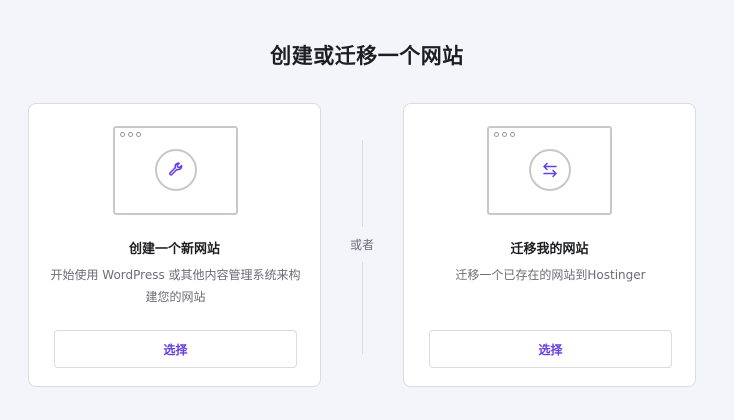 The height and width of the screenshot is (420, 734). What do you see at coordinates (175, 349) in the screenshot?
I see `select-create-button: 选择` at bounding box center [175, 349].